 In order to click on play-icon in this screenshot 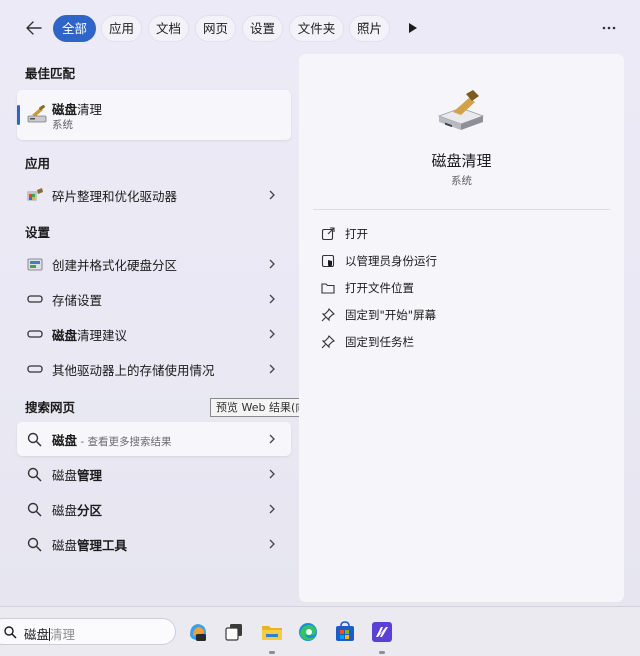, I will do `click(413, 28)`.